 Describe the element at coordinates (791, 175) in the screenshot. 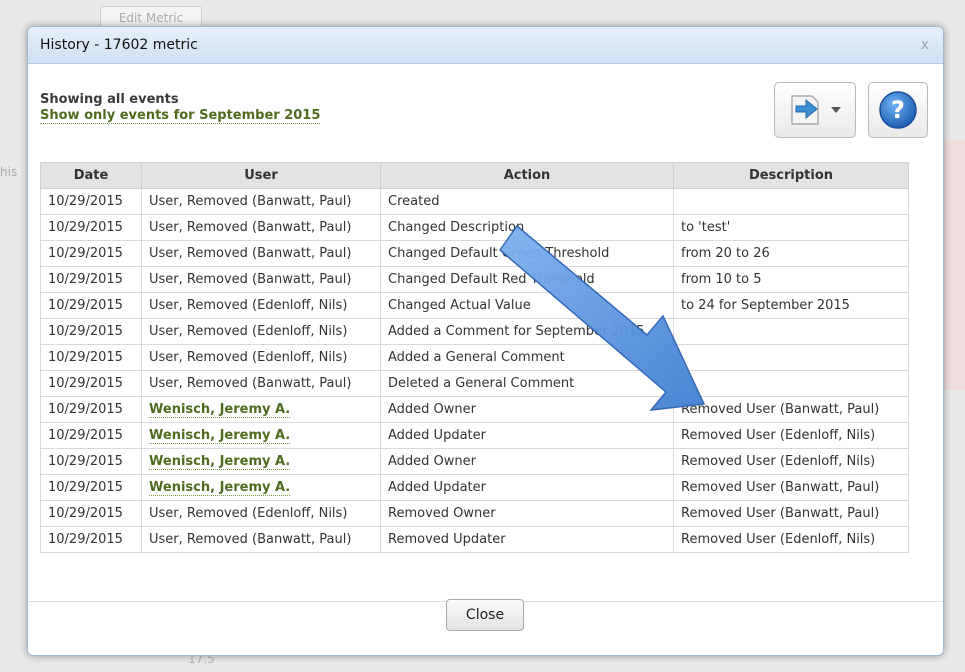

I see `column-header-description: Description` at that location.